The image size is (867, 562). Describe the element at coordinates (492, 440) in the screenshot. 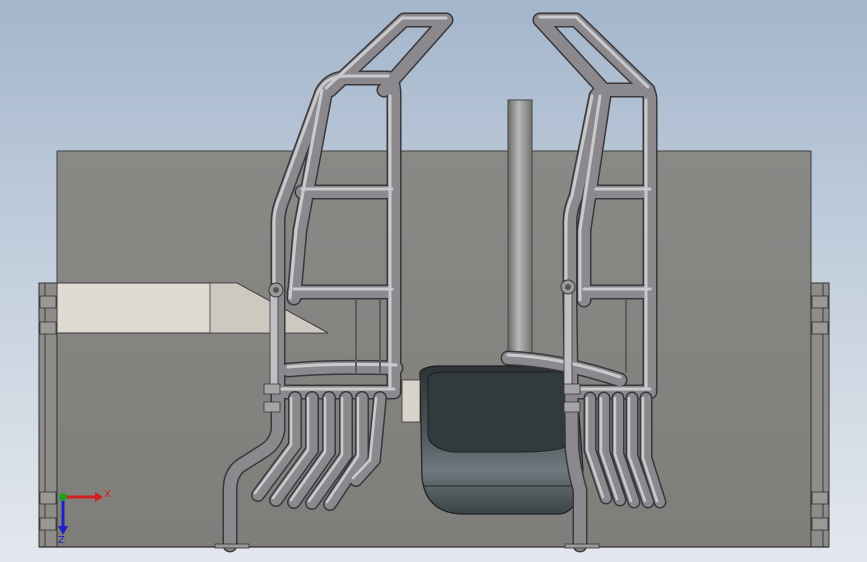

I see `feed-trough` at that location.